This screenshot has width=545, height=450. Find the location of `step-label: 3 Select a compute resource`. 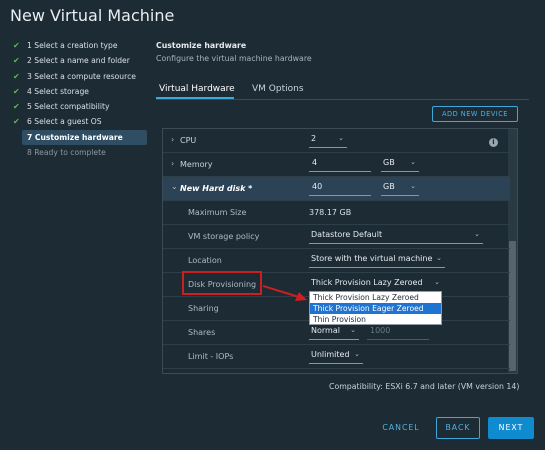

step-label: 3 Select a compute resource is located at coordinates (81, 76).